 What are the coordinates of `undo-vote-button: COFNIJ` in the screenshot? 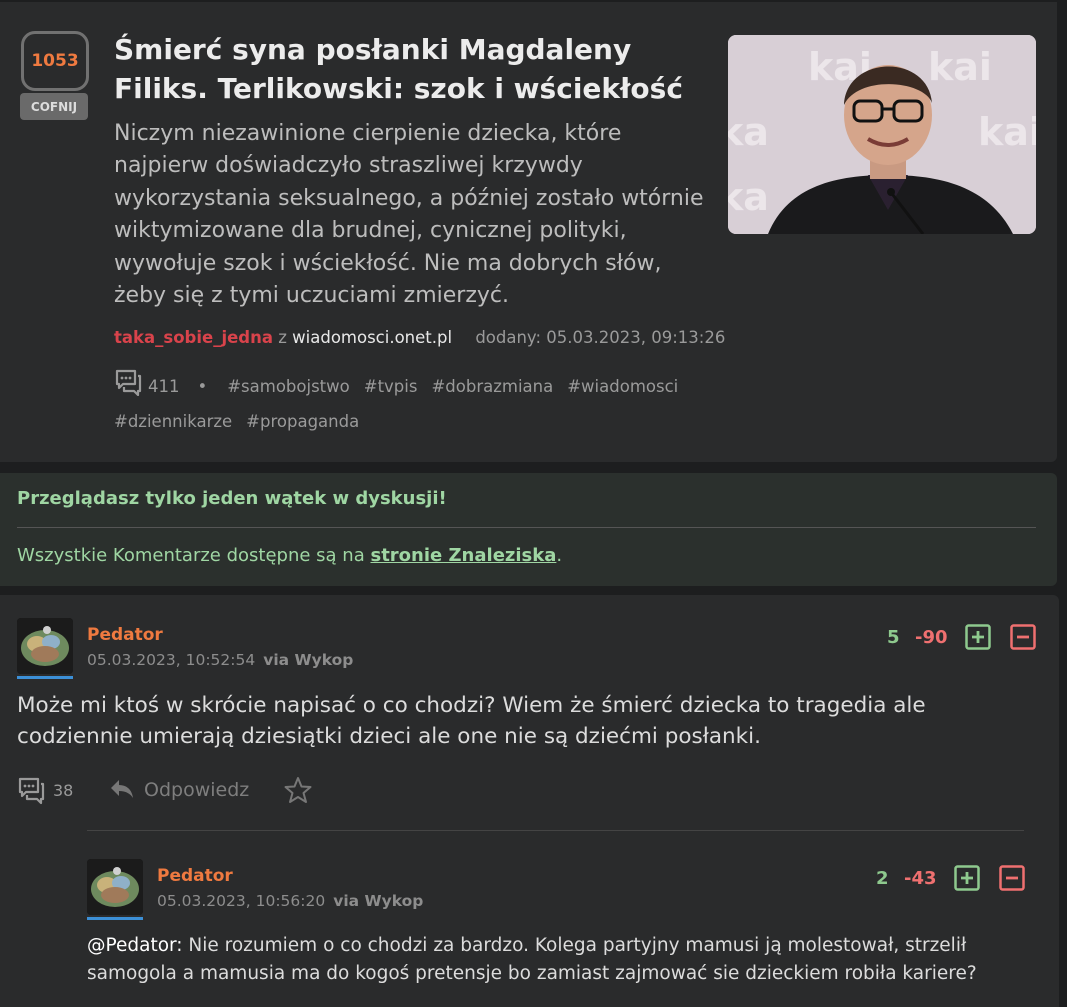 It's located at (54, 106).